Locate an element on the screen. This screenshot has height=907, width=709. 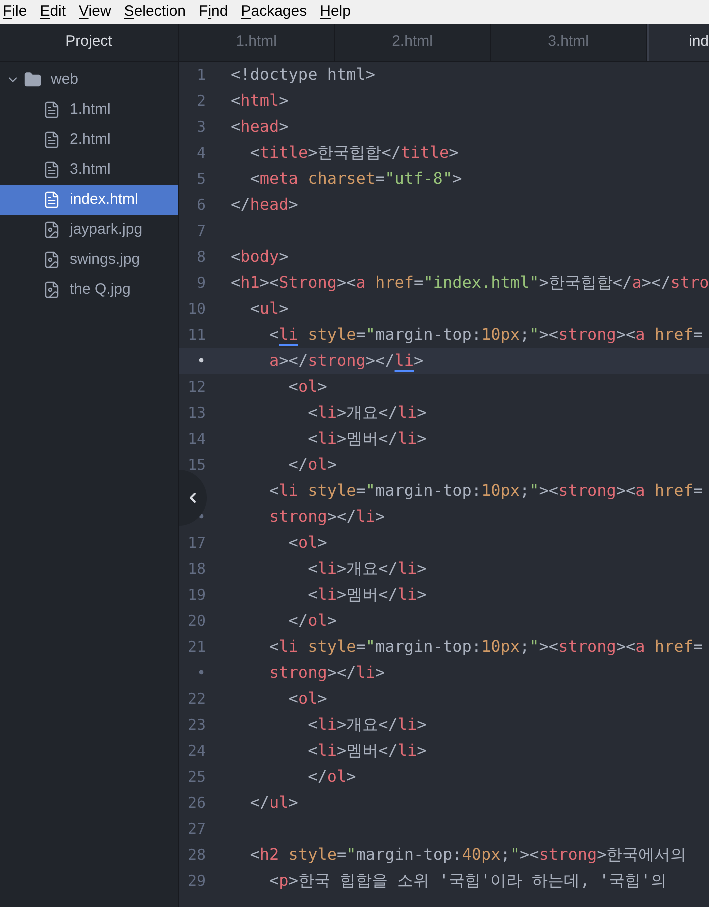
tree-item-label: index.html is located at coordinates (104, 200).